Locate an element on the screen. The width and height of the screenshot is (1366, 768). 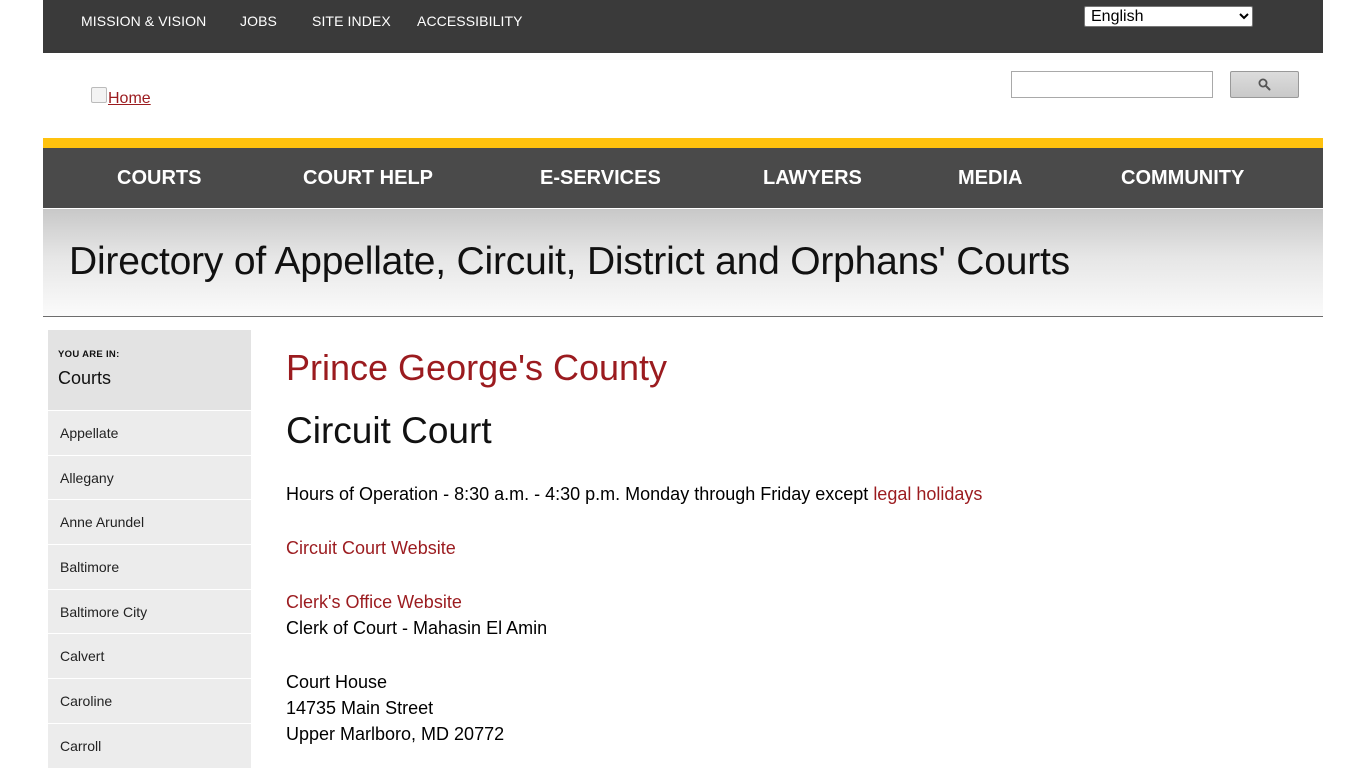
utility-link-accessibility: ACCESSIBILITY is located at coordinates (470, 21).